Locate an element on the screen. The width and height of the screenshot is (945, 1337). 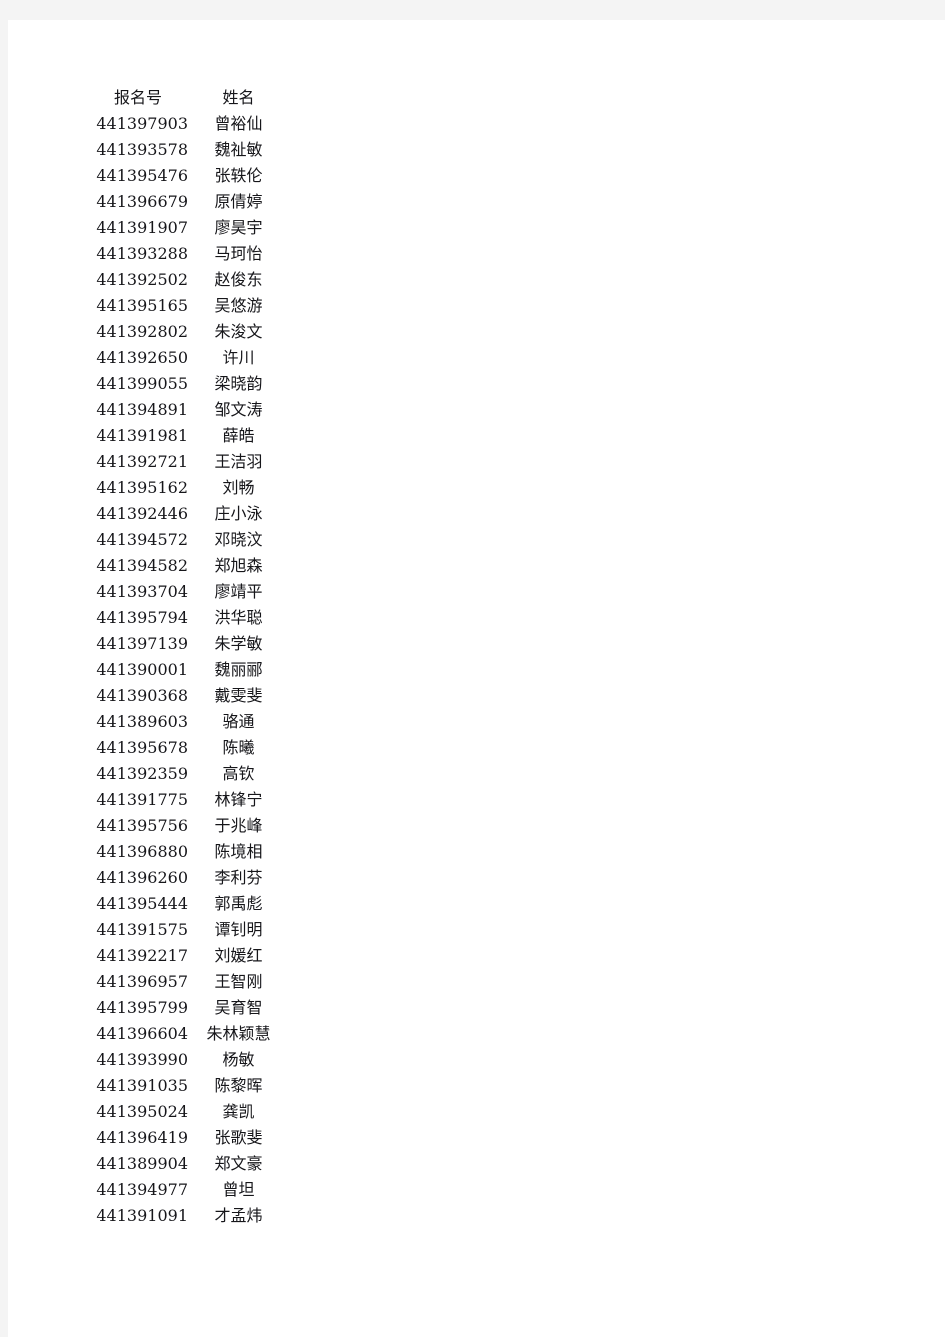
cell-registration-number: 441395794 is located at coordinates (142, 617).